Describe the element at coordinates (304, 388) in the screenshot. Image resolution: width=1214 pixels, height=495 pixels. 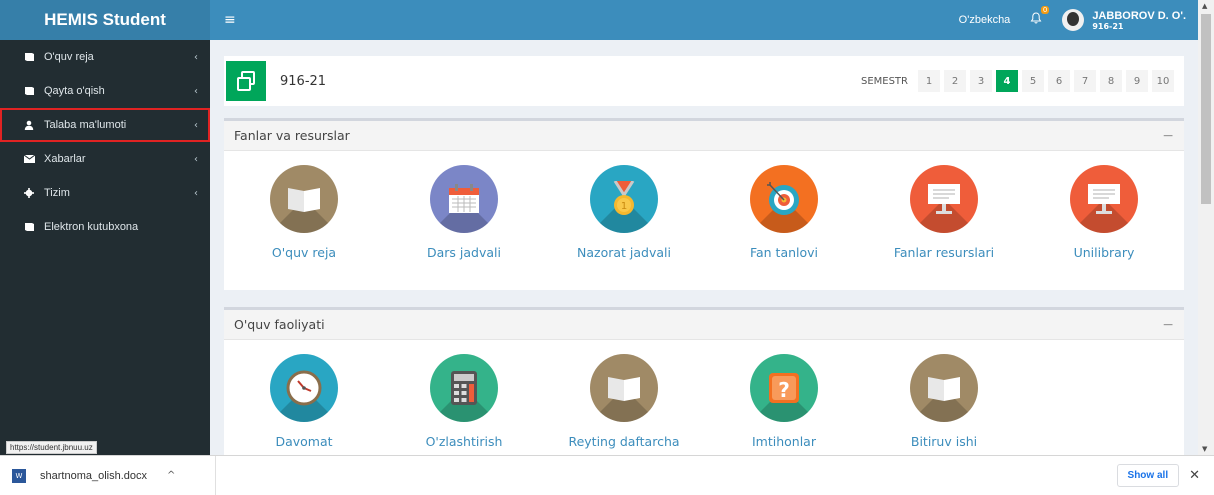
I see `clock-icon` at that location.